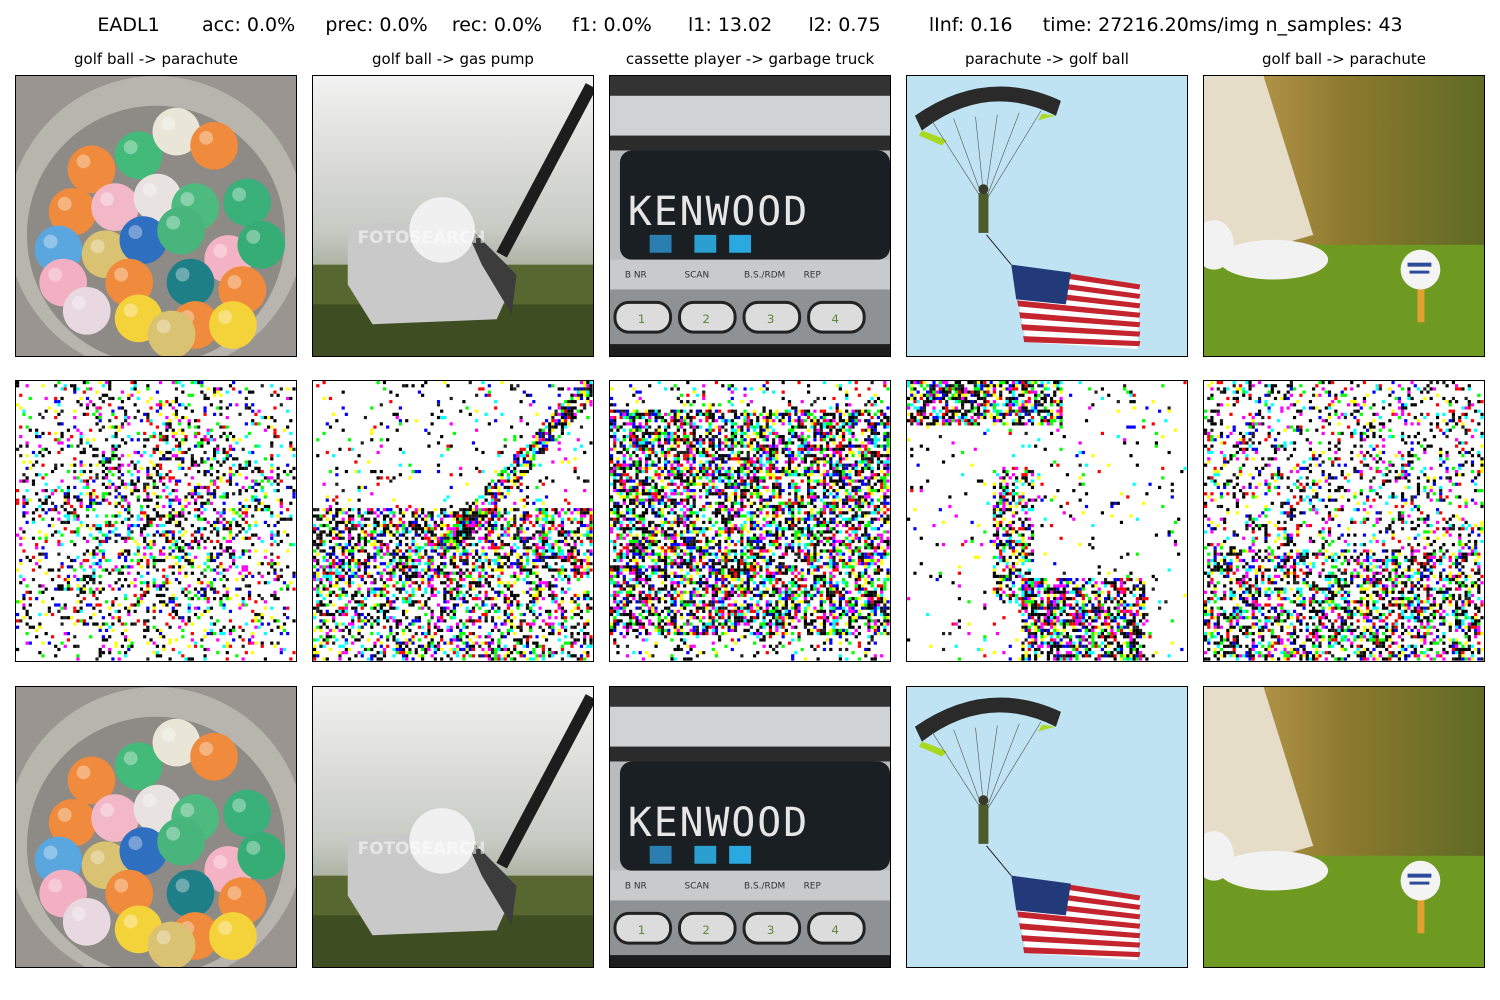  I want to click on svg-text: REP, so click(813, 276).